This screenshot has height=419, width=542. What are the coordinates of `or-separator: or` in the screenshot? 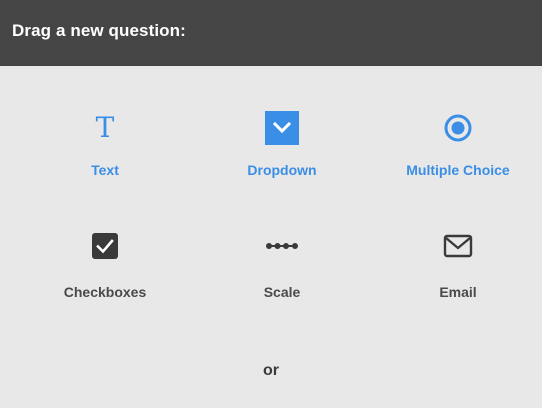 It's located at (271, 370).